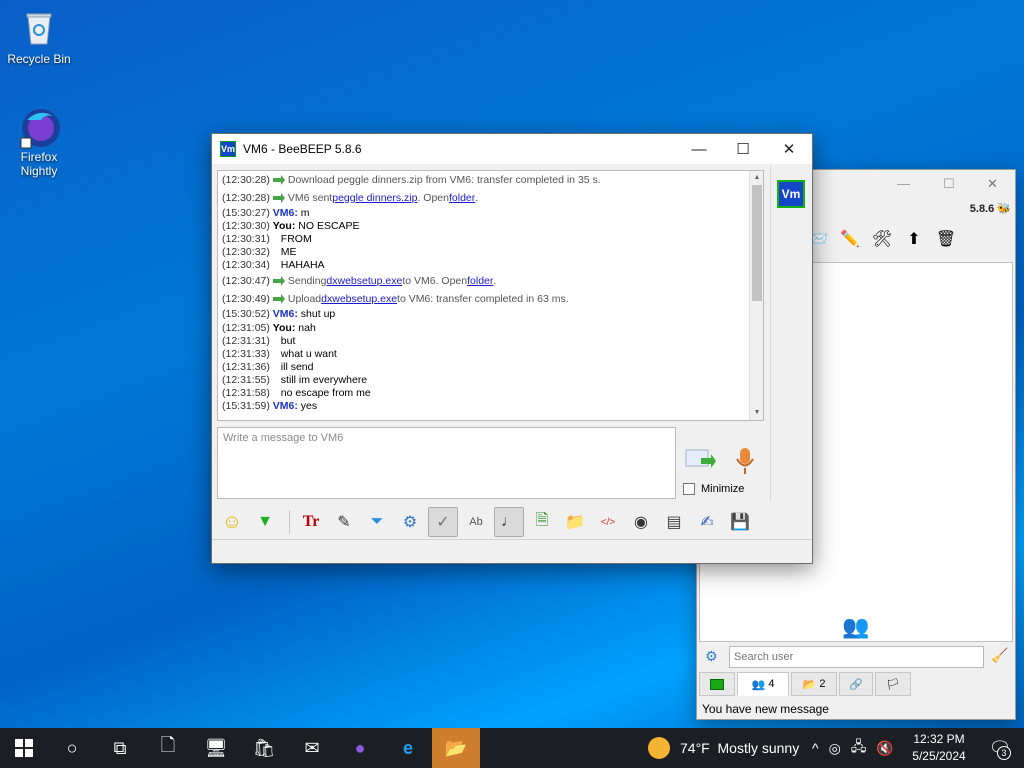 The height and width of the screenshot is (768, 1024). I want to click on main-toolbar: 📨 ✏️ 🛠 ⬆ 🗑, so click(885, 239).